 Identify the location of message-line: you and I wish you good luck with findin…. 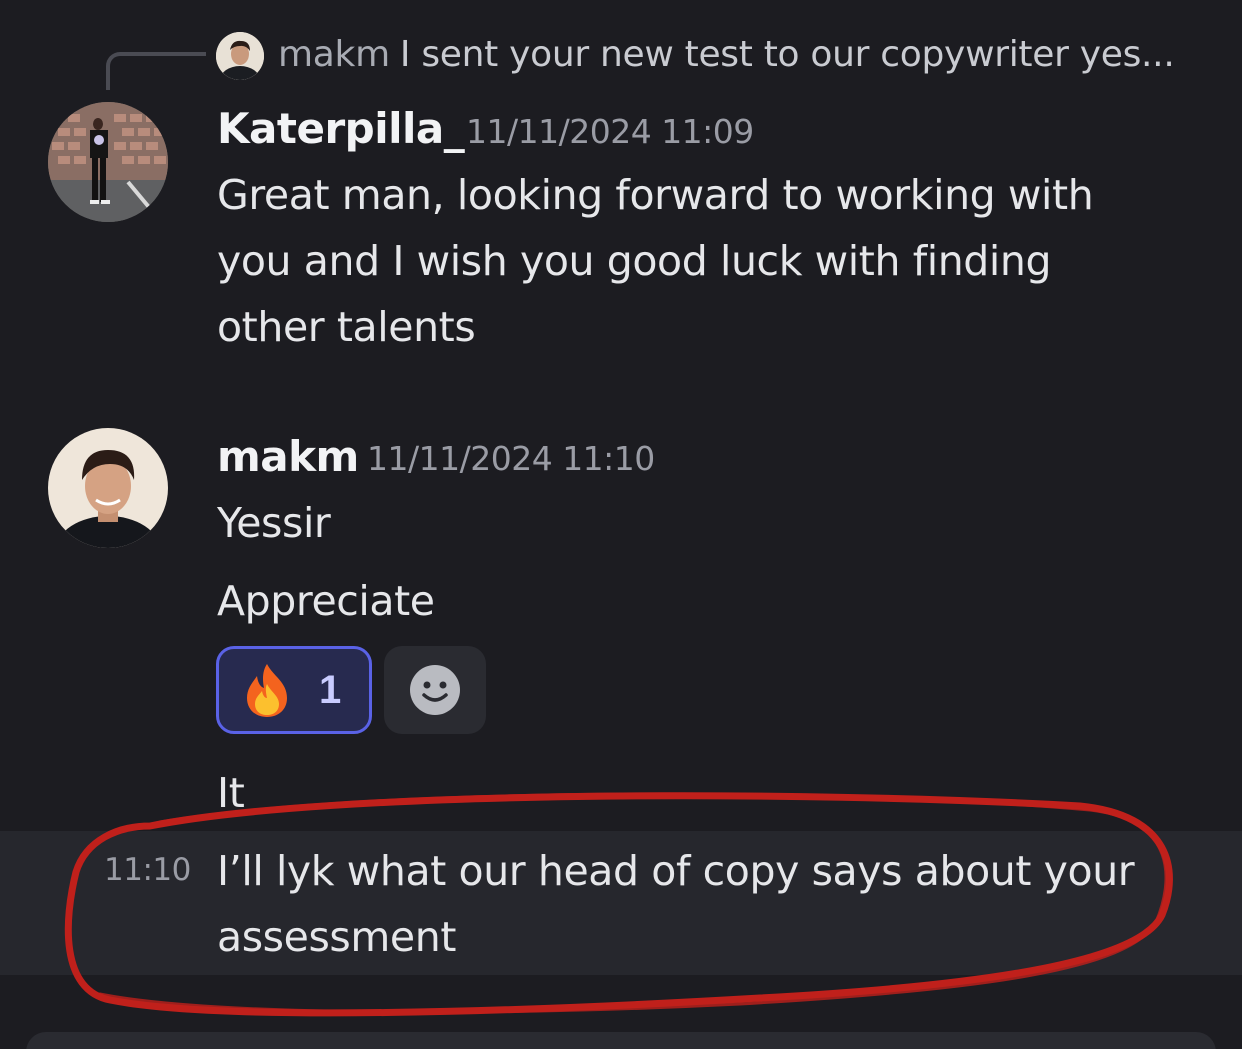
(634, 261).